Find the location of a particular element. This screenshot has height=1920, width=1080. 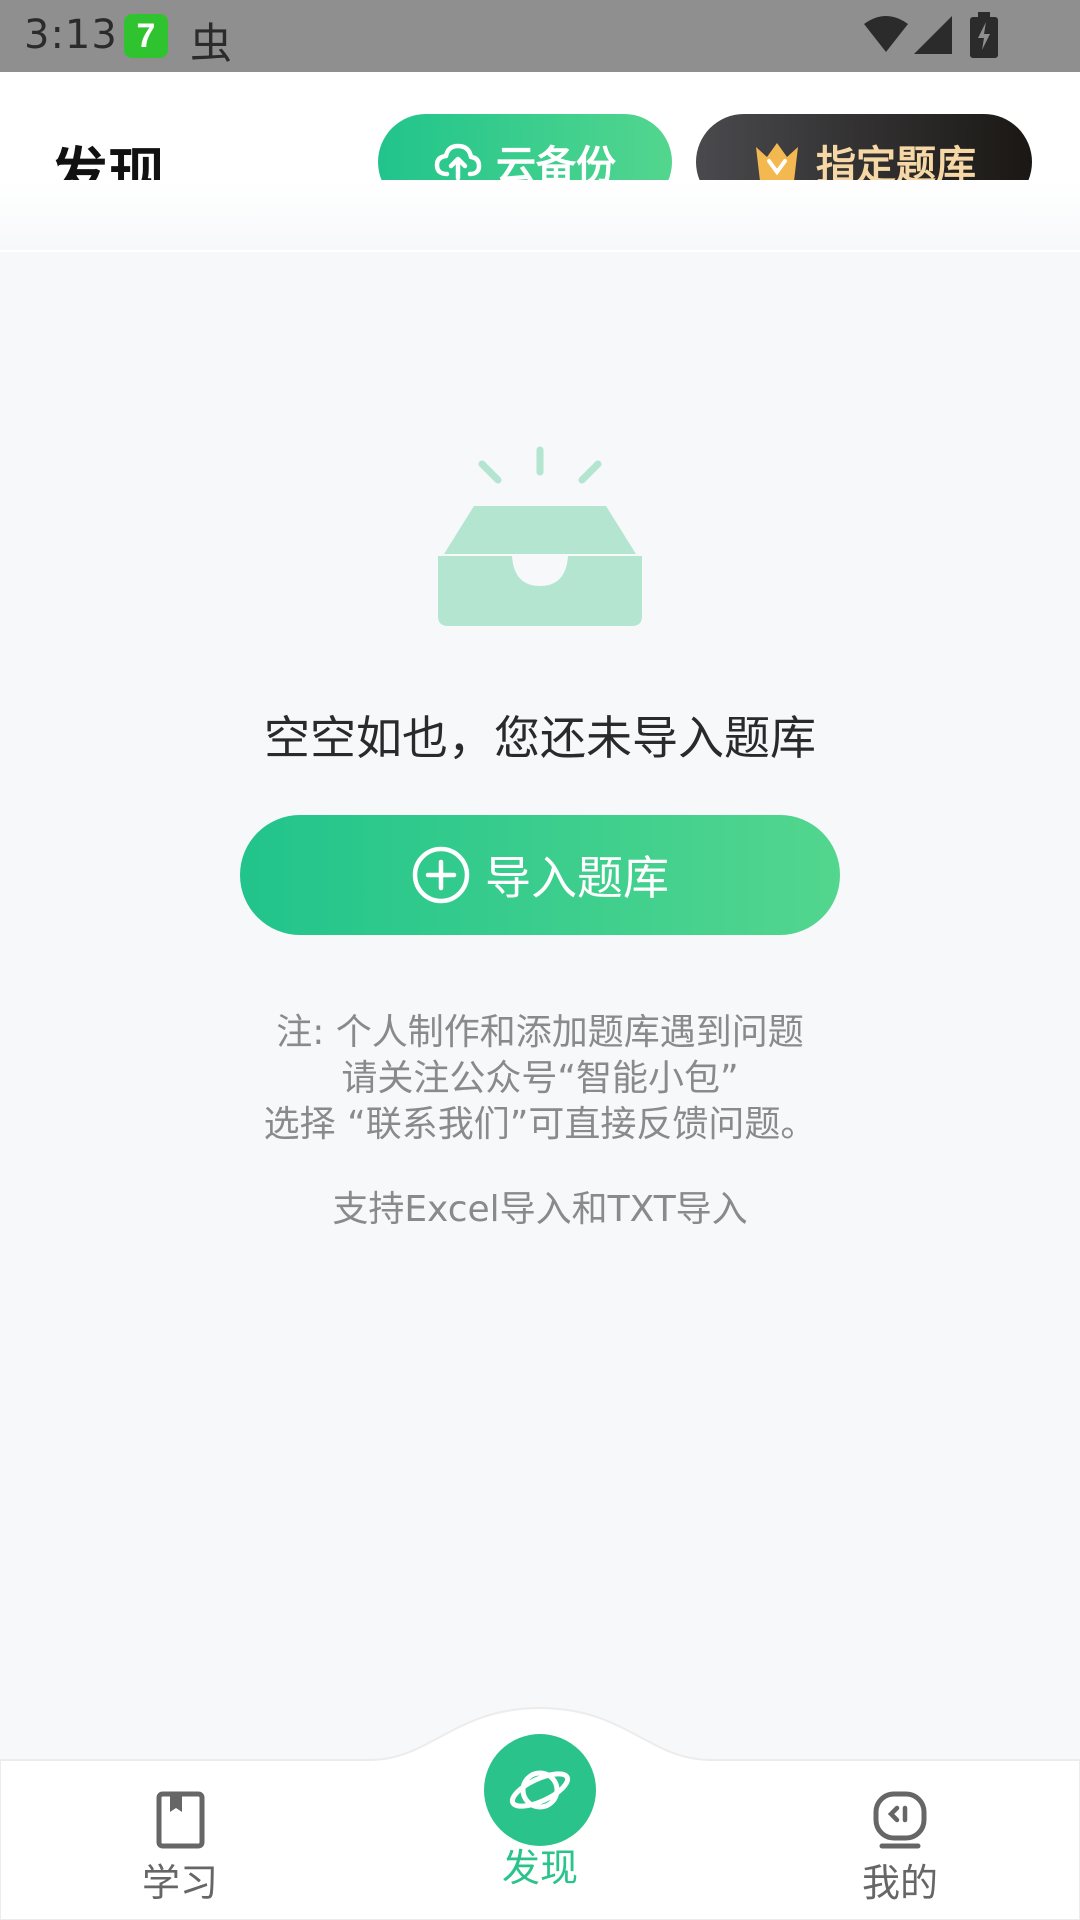

nav-item-study: 学习 is located at coordinates (180, 1848).